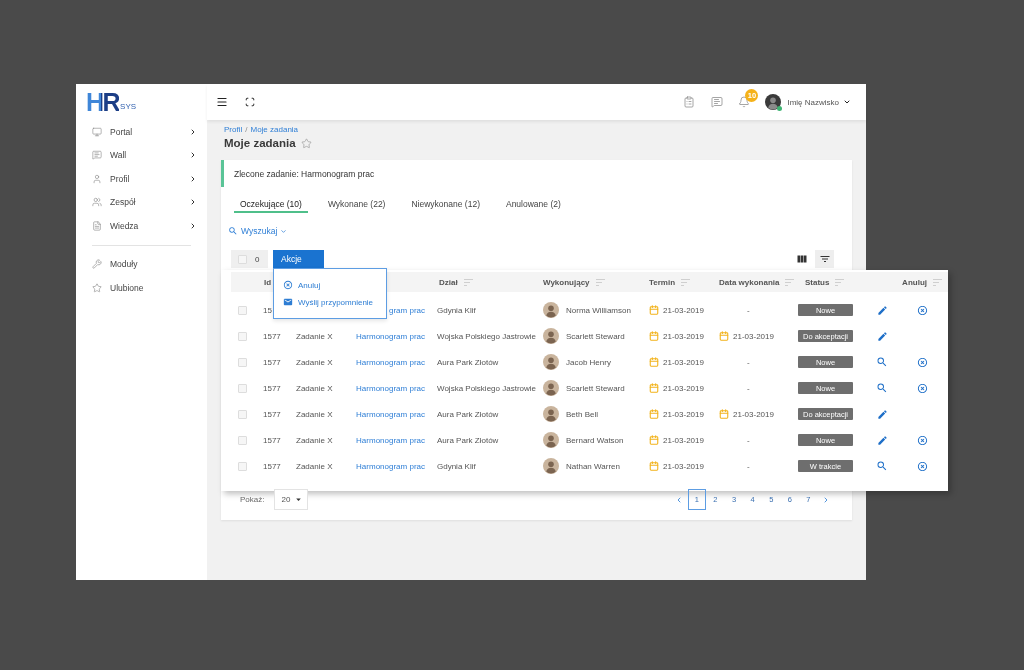 Image resolution: width=1024 pixels, height=670 pixels. What do you see at coordinates (97, 202) in the screenshot?
I see `users-icon` at bounding box center [97, 202].